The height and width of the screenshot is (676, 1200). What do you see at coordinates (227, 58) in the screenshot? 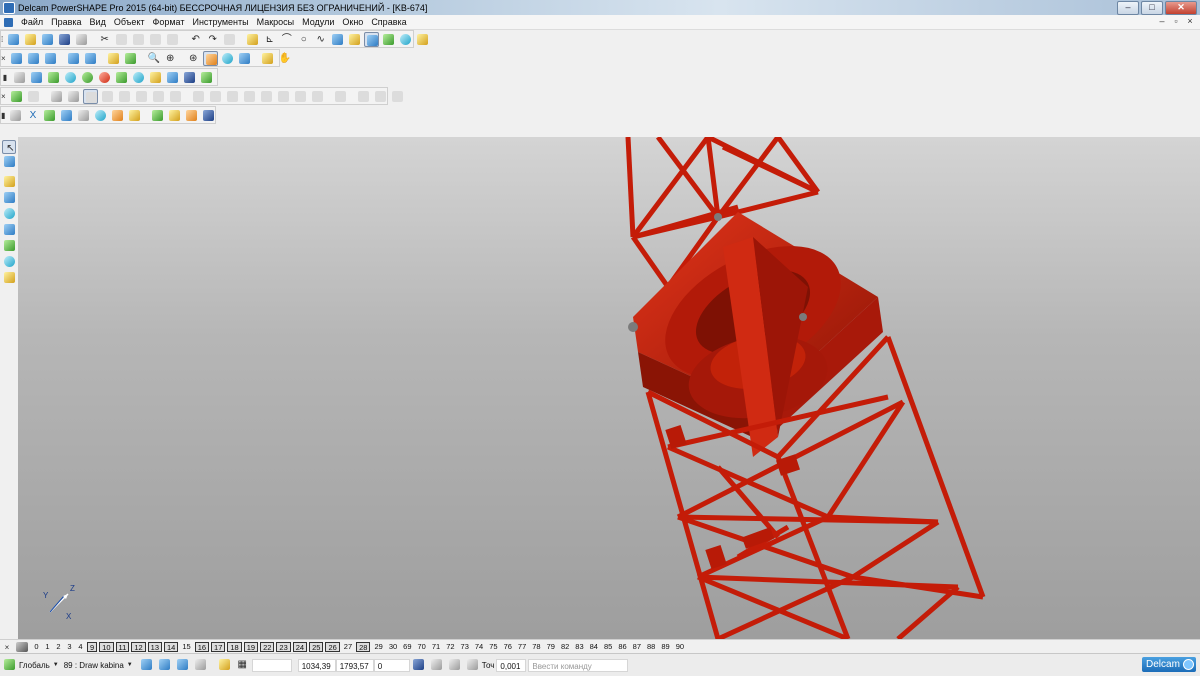
I see `wire-icon` at bounding box center [227, 58].